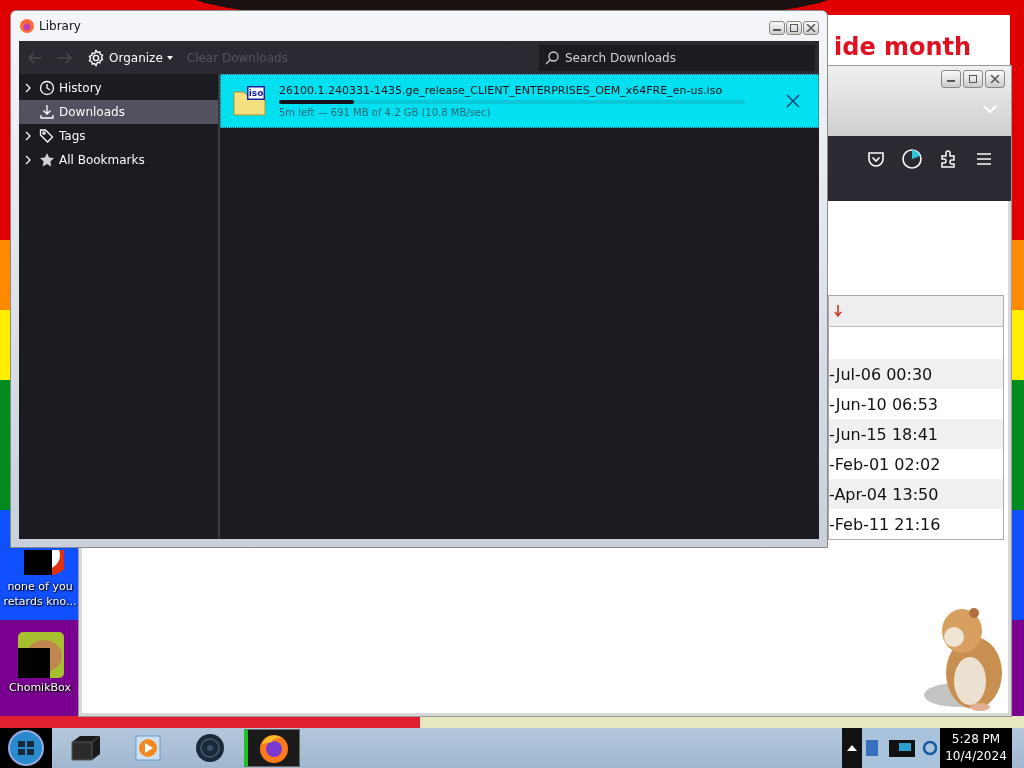 Image resolution: width=1024 pixels, height=768 pixels. What do you see at coordinates (519, 101) in the screenshot?
I see `download-item: iso 26100.1.240331-1435.ge_release_CLIENT_ENTERPRISES_OEM_x64FRE_en-us.iso 5m left — 691 MB of 4.2 GB (10.8 MB/sec)` at bounding box center [519, 101].